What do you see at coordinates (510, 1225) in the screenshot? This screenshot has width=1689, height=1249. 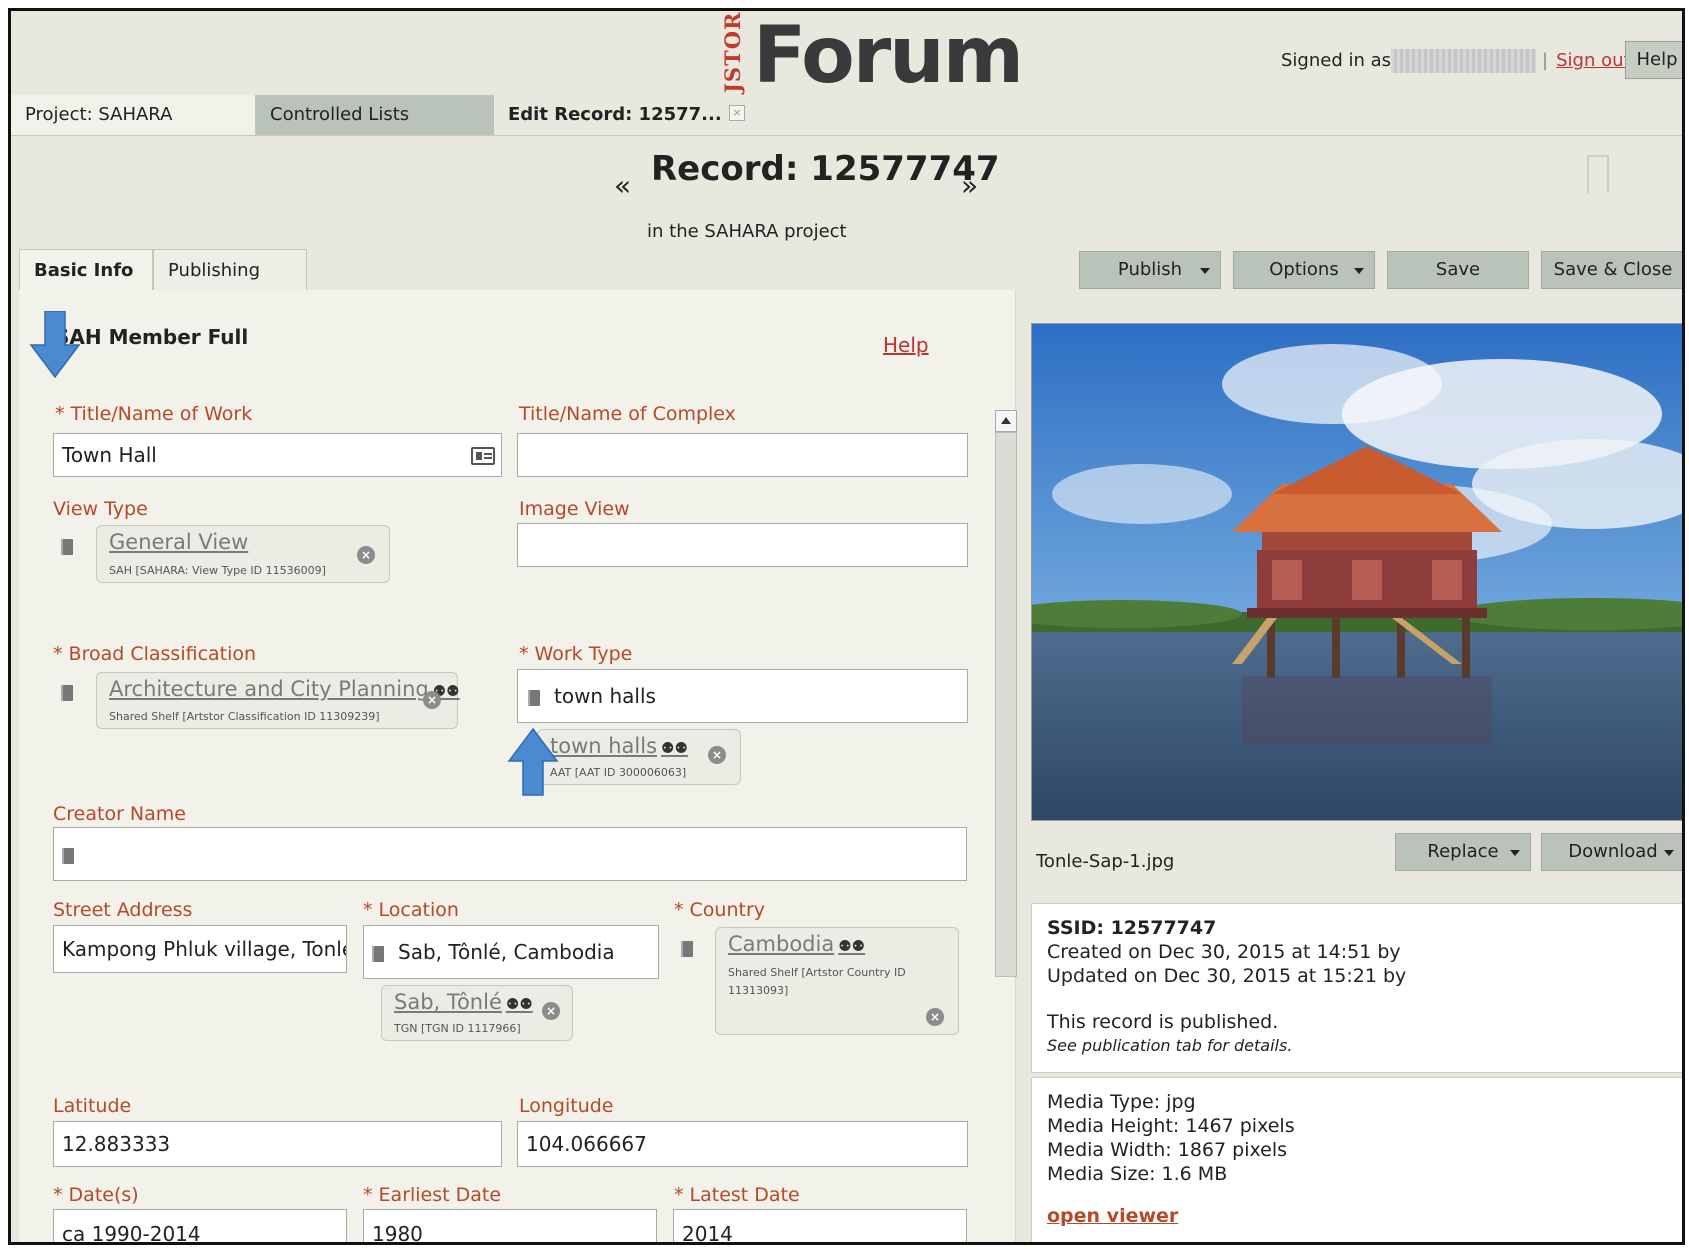 I see `earliest-date-input: 1980` at bounding box center [510, 1225].